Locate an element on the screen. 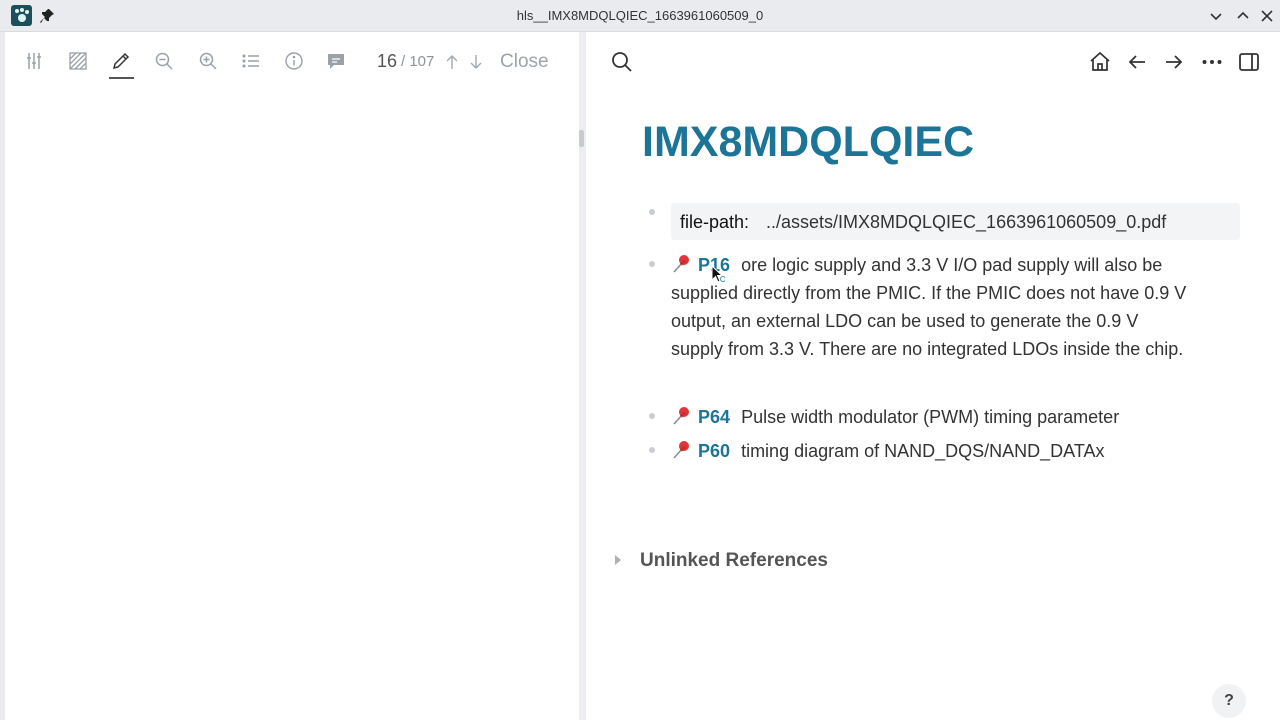 This screenshot has height=720, width=1280. zoom-out-icon is located at coordinates (164, 61).